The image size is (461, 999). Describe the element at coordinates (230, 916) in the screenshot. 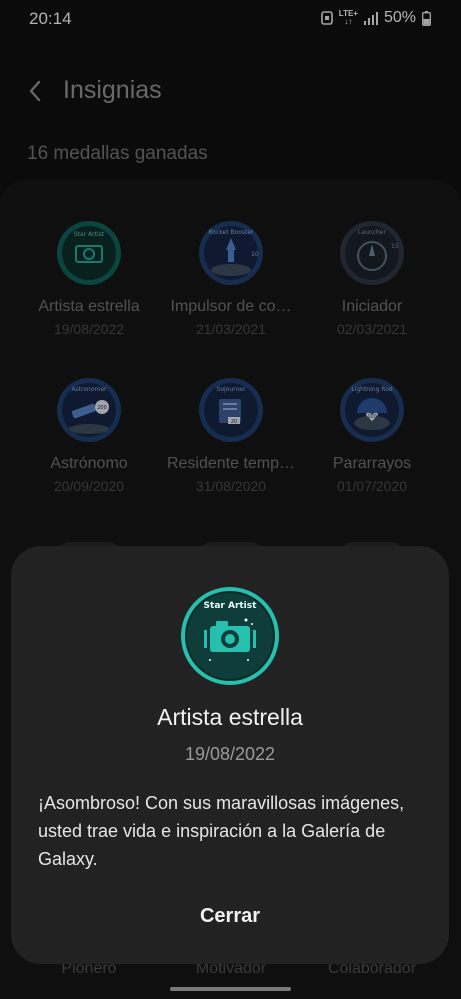

I see `close-button: Cerrar` at that location.